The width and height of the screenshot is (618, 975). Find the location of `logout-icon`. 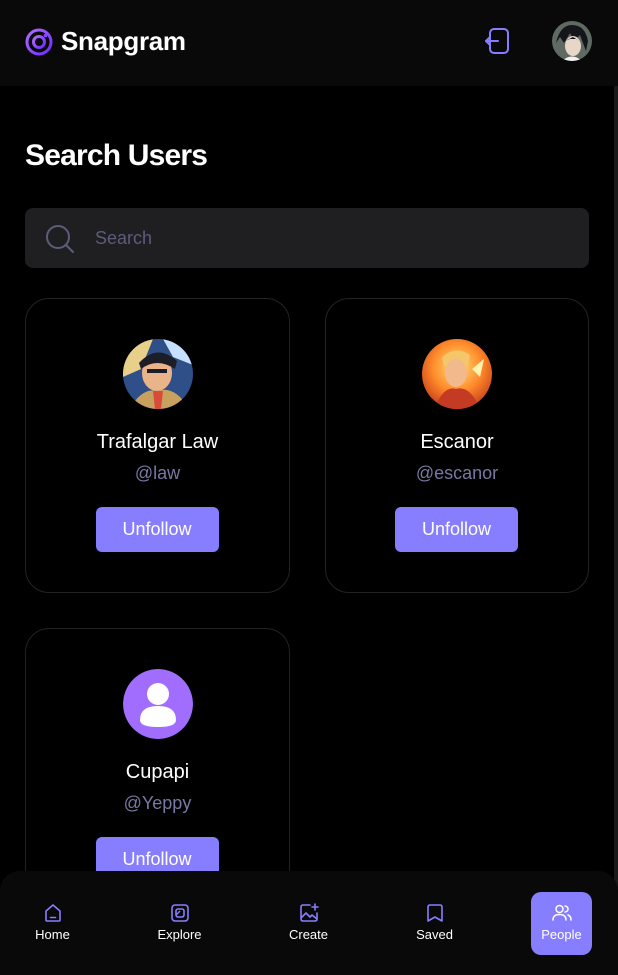

logout-icon is located at coordinates (497, 41).